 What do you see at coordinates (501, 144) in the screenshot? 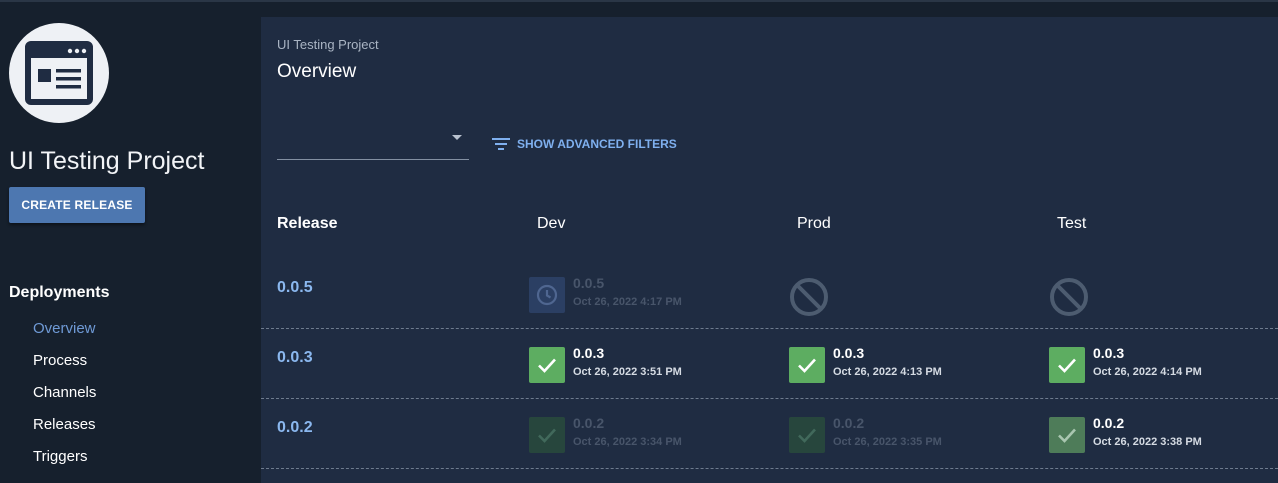
I see `filter-lines-icon` at bounding box center [501, 144].